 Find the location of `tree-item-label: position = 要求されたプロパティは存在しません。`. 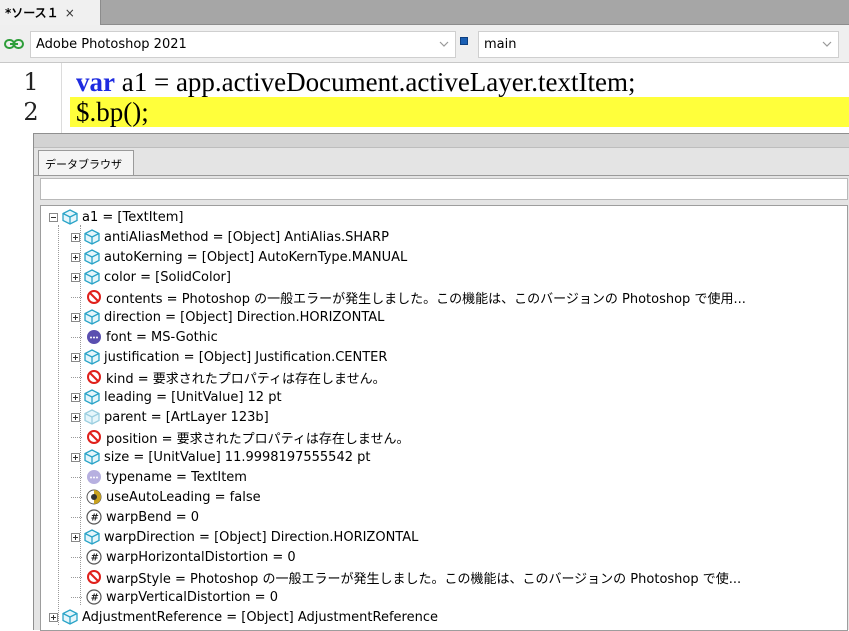

tree-item-label: position = 要求されたプロパティは存在しません。 is located at coordinates (258, 439).